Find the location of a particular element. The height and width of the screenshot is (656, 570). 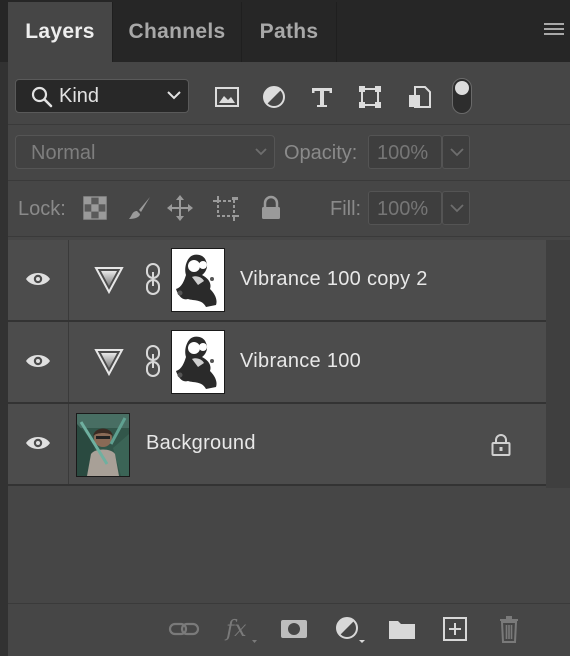

tab-channels: Channels is located at coordinates (177, 32).